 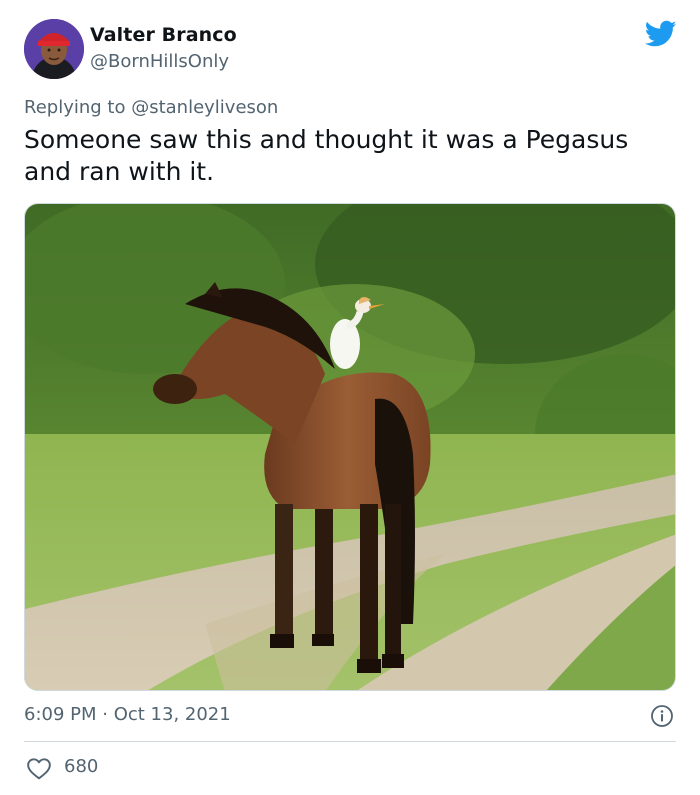 I want to click on avatar, so click(x=54, y=49).